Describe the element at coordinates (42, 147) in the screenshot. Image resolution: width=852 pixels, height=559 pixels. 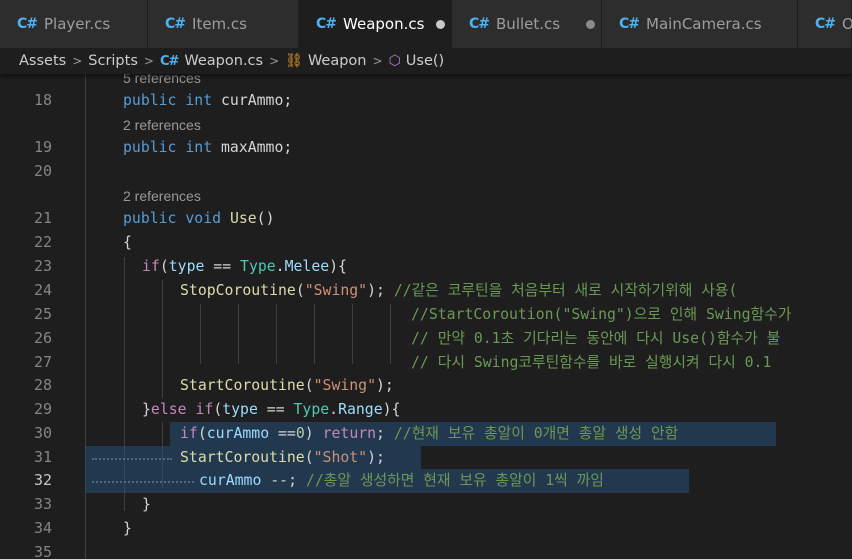
I see `line-number: 19` at that location.